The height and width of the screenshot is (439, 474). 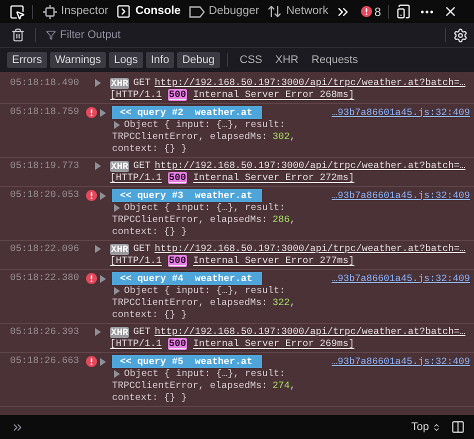 What do you see at coordinates (44, 249) in the screenshot?
I see `timestamp: 05:18:22.096` at bounding box center [44, 249].